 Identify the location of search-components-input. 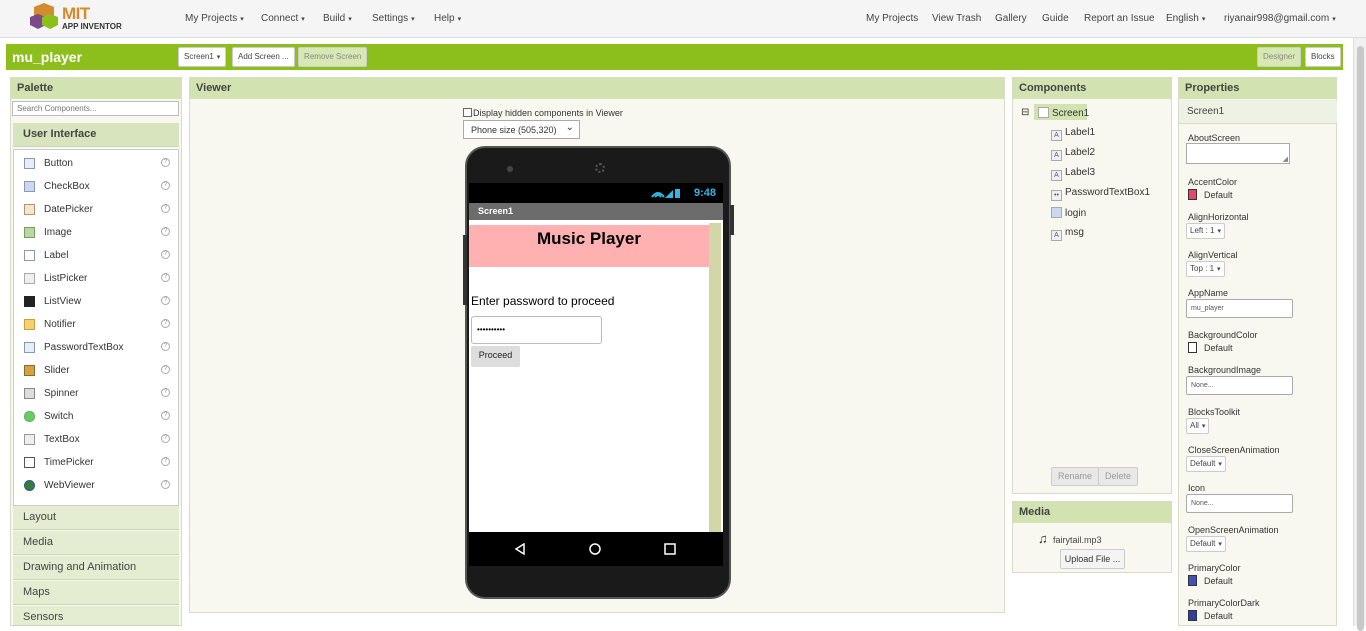
(95, 108).